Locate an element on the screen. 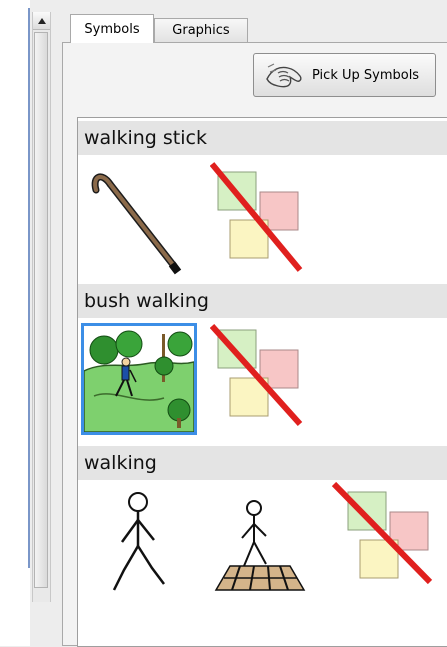 This screenshot has height=647, width=447. scroll-up-arrow-icon is located at coordinates (41, 20).